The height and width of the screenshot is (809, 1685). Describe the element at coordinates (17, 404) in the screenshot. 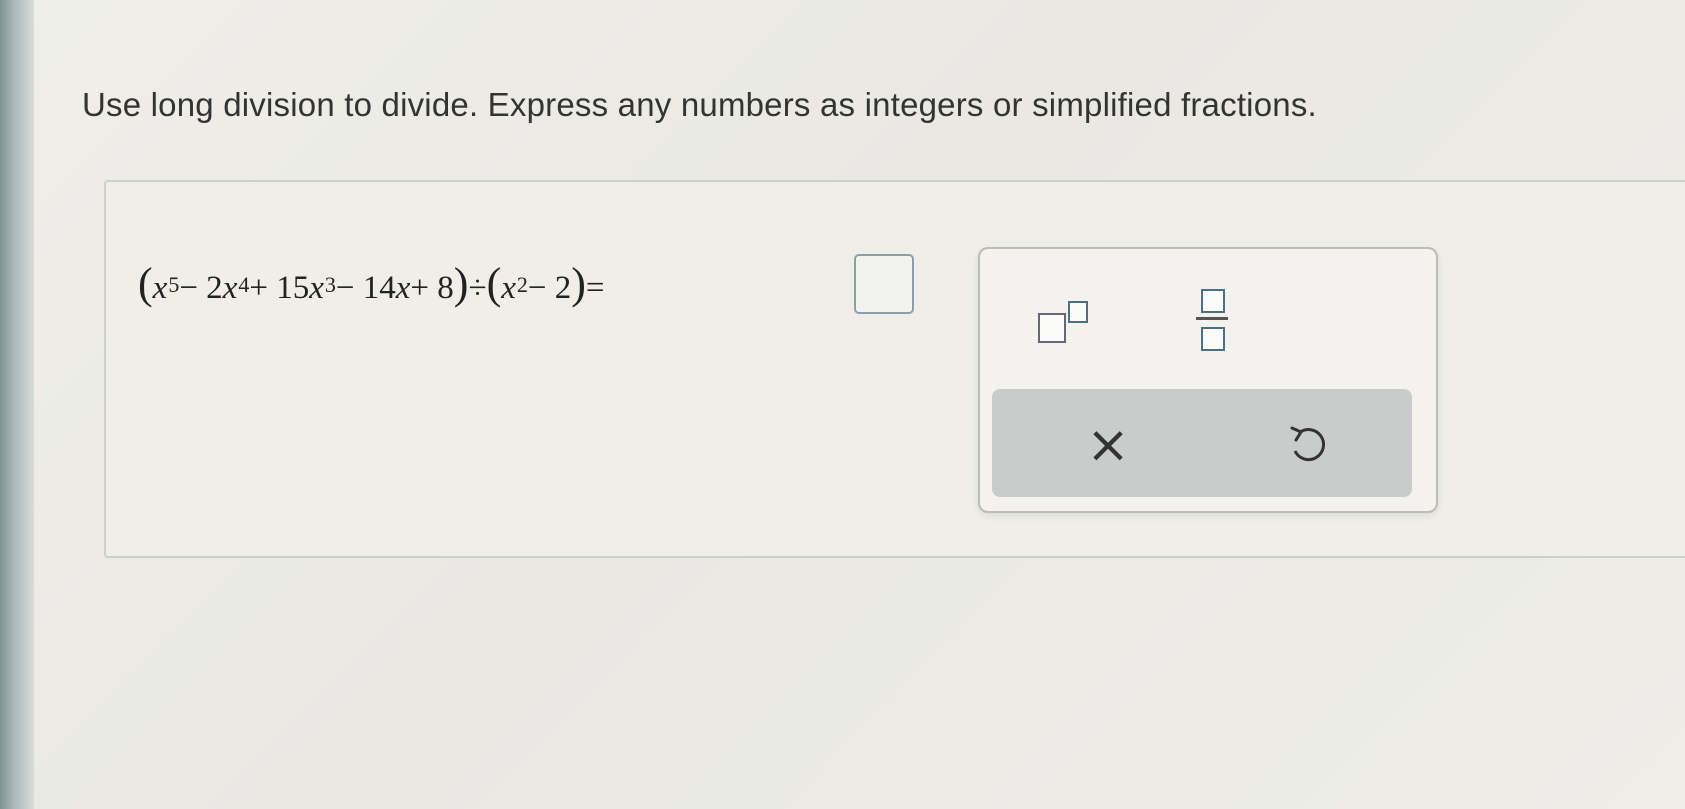

I see `monitor-bezel` at that location.